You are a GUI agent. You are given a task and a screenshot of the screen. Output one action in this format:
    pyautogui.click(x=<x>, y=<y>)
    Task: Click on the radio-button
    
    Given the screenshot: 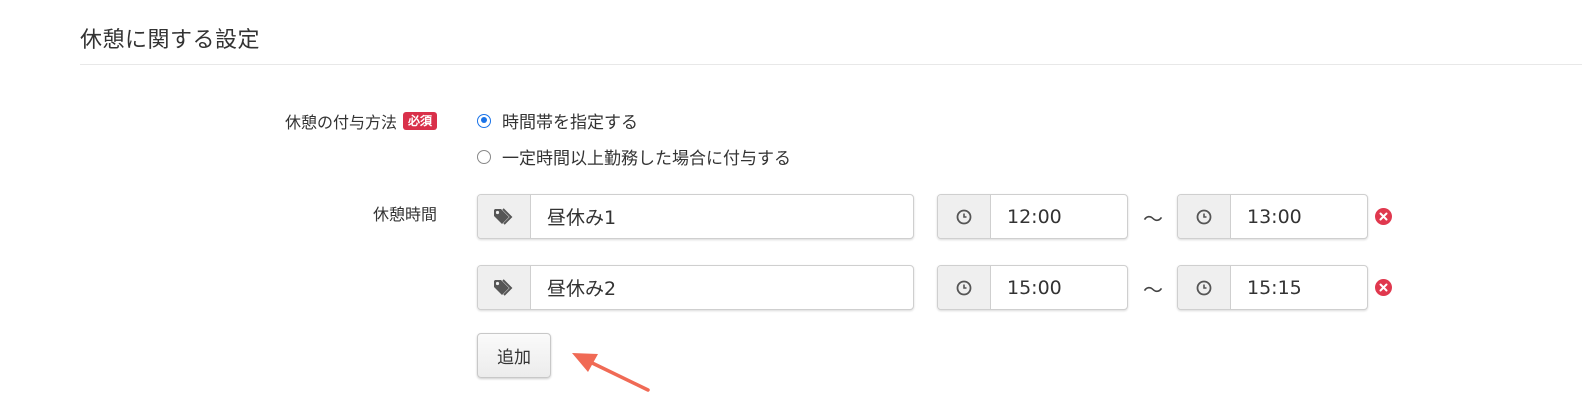 What is the action you would take?
    pyautogui.click(x=484, y=156)
    